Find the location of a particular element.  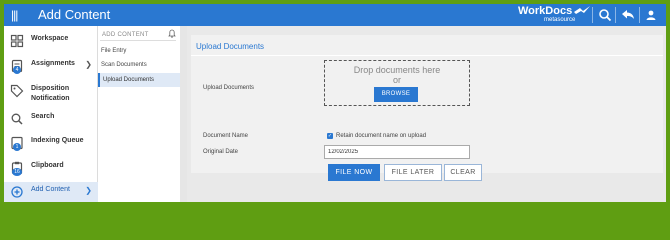

original-date-input is located at coordinates (397, 152).